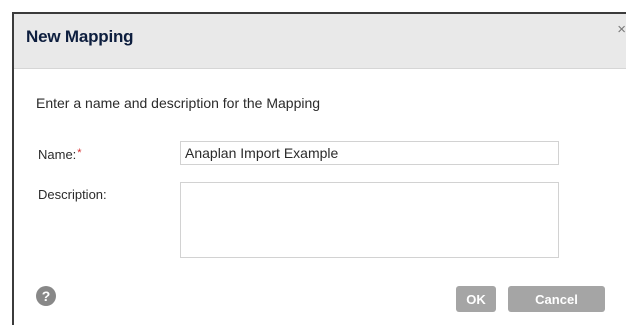  What do you see at coordinates (369, 220) in the screenshot?
I see `description-textarea` at bounding box center [369, 220].